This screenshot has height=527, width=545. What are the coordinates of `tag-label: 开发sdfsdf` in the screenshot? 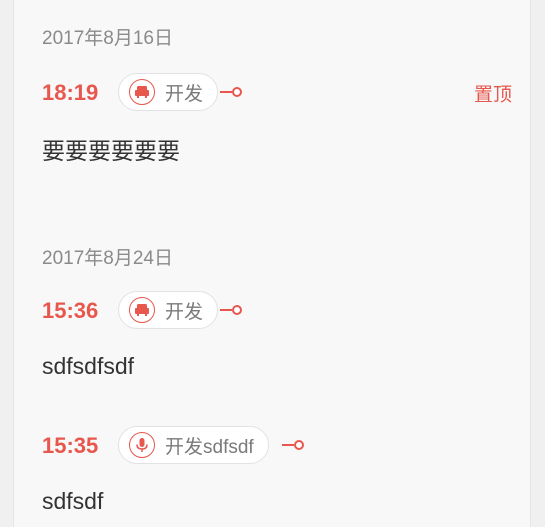 It's located at (209, 447).